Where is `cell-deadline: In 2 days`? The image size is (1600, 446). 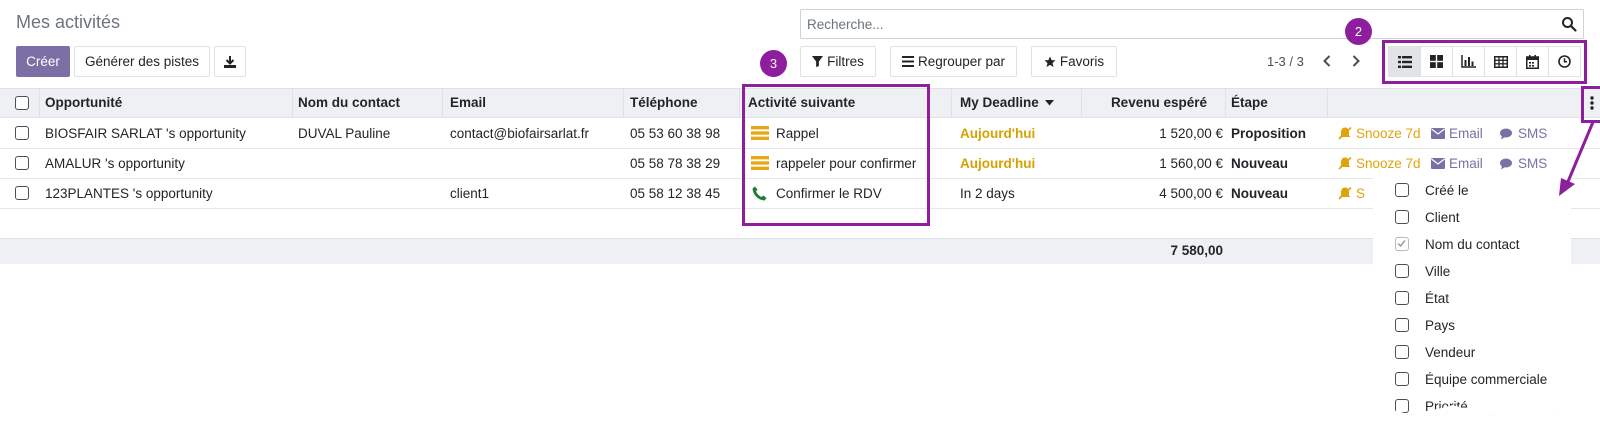 cell-deadline: In 2 days is located at coordinates (987, 193).